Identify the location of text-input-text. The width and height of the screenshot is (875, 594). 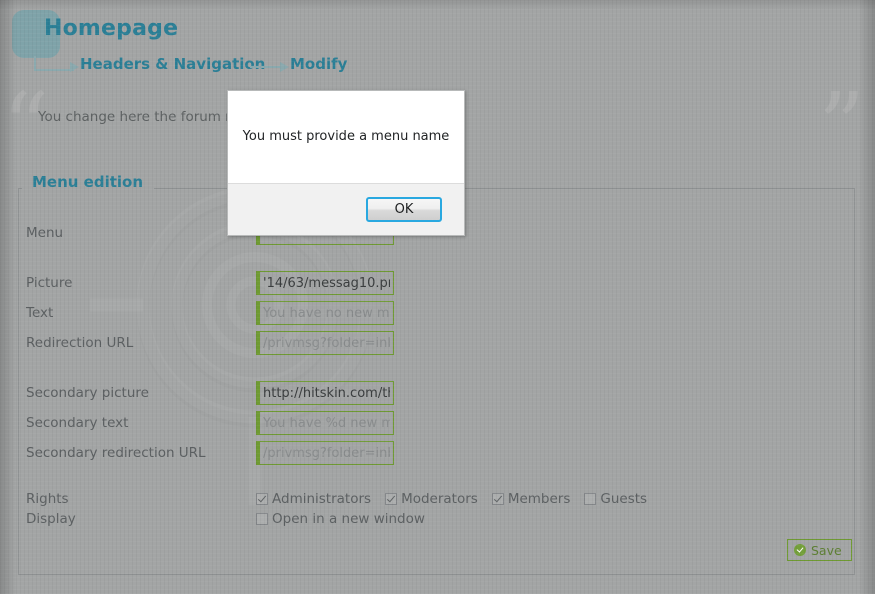
(325, 313).